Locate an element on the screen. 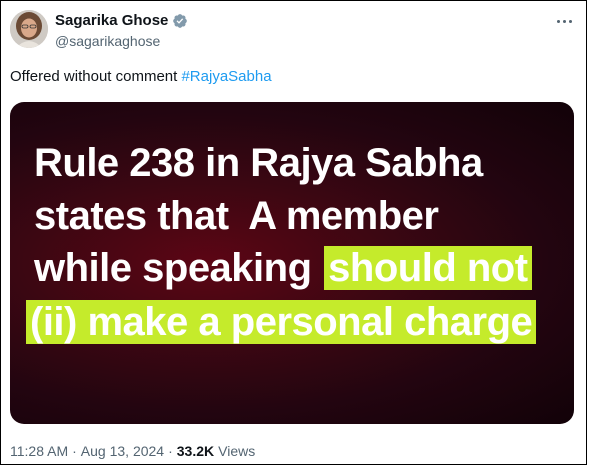 This screenshot has height=467, width=589. views-count: 33.2K is located at coordinates (195, 451).